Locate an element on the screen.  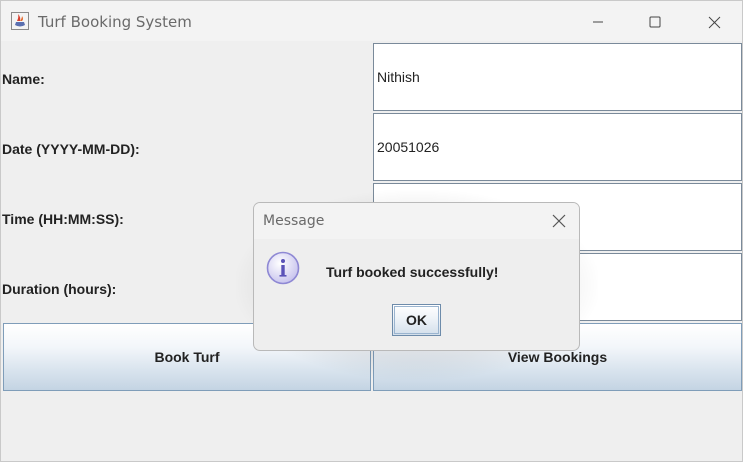
name-label: Name: is located at coordinates (23, 79).